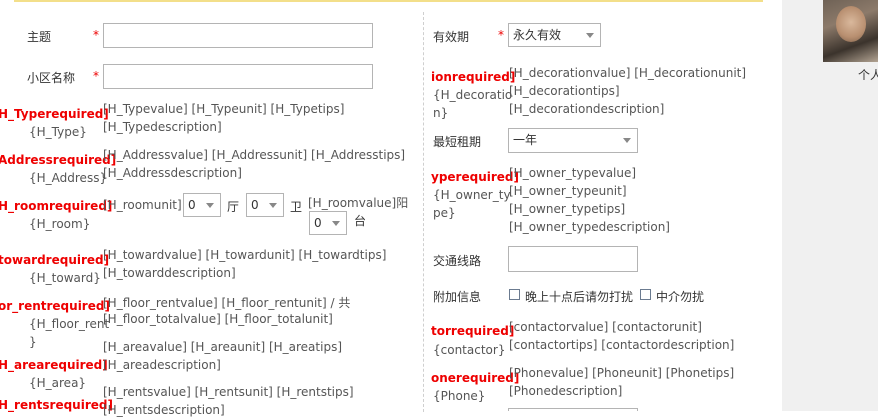 This screenshot has height=417, width=878. What do you see at coordinates (473, 331) in the screenshot?
I see `contactor-required: torrequired]` at bounding box center [473, 331].